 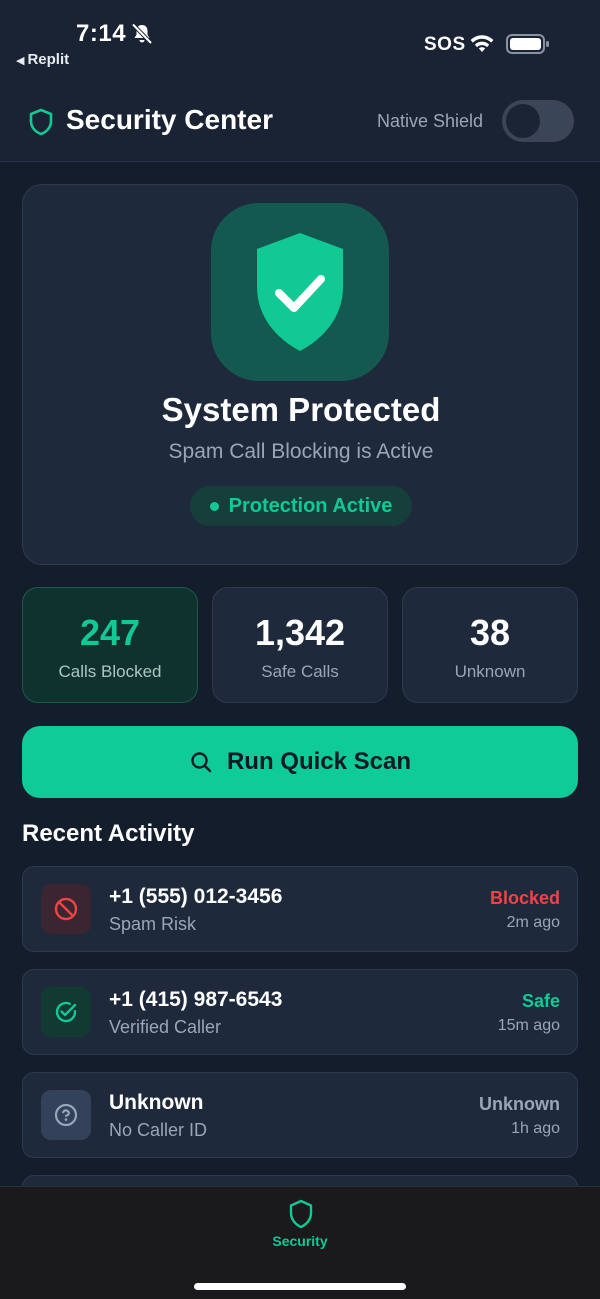 I want to click on wifi-icon, so click(x=482, y=43).